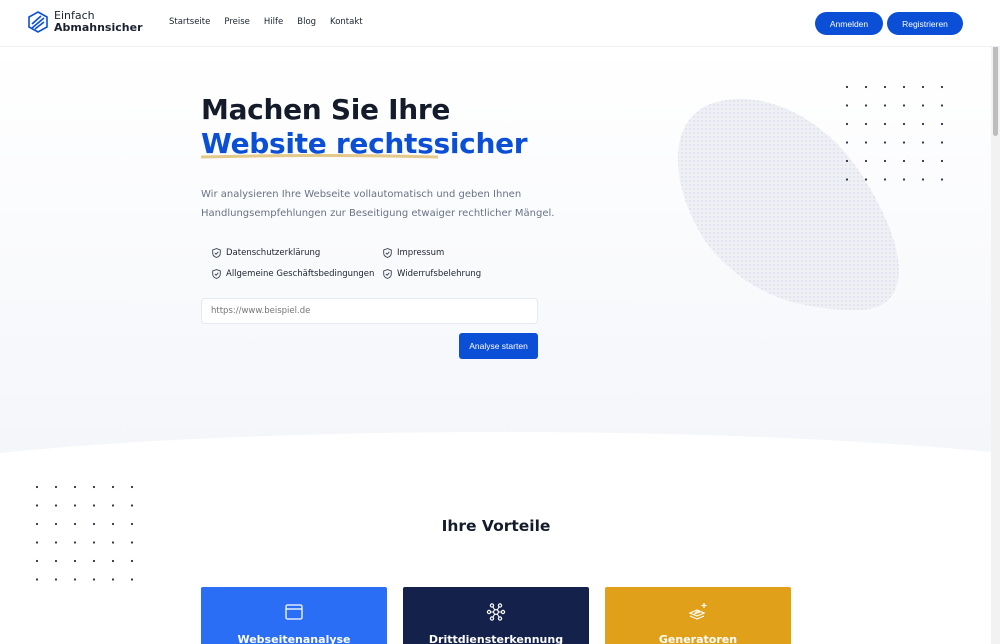 The image size is (1000, 644). Describe the element at coordinates (697, 611) in the screenshot. I see `layers-sparkle-icon` at that location.